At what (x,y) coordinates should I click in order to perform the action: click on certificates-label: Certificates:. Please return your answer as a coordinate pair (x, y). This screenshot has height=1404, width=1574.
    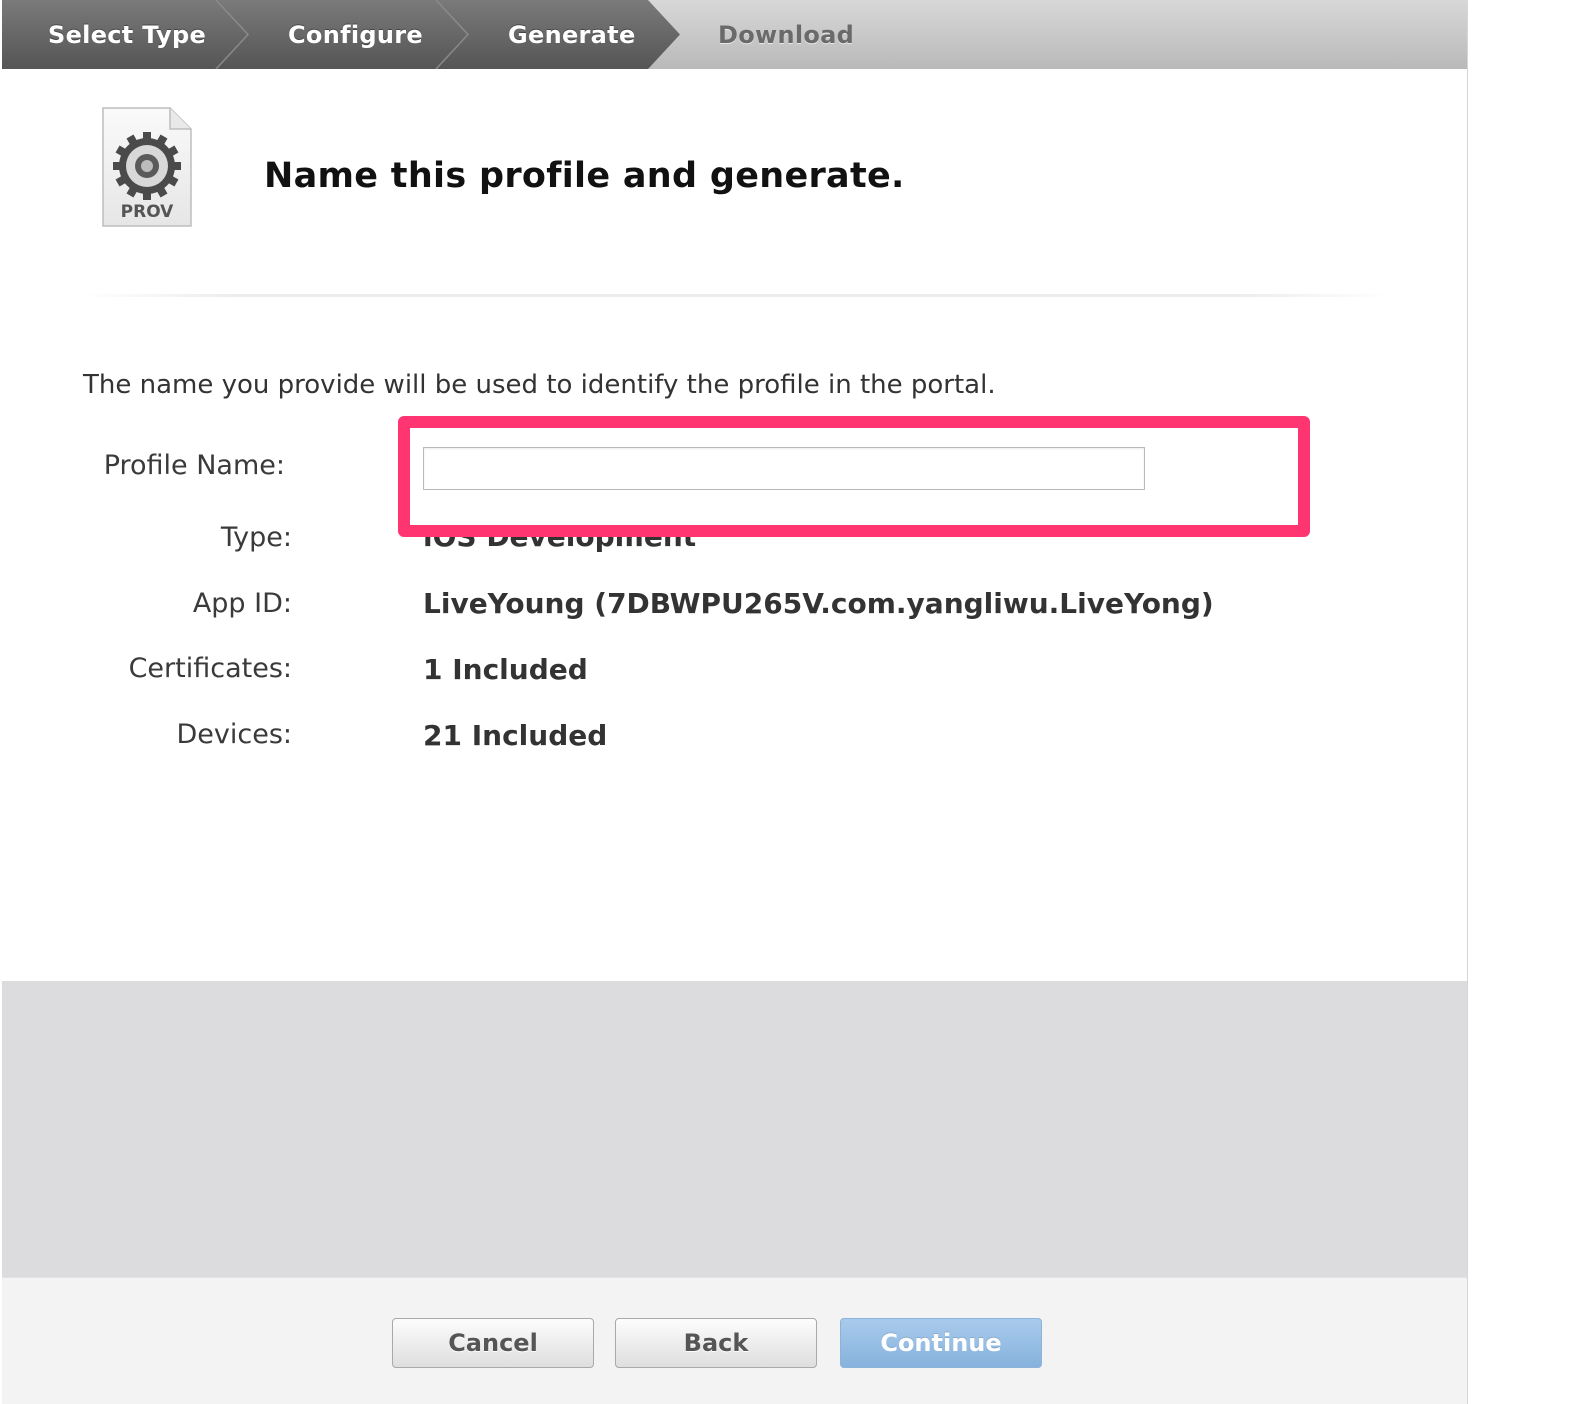
    Looking at the image, I should click on (210, 668).